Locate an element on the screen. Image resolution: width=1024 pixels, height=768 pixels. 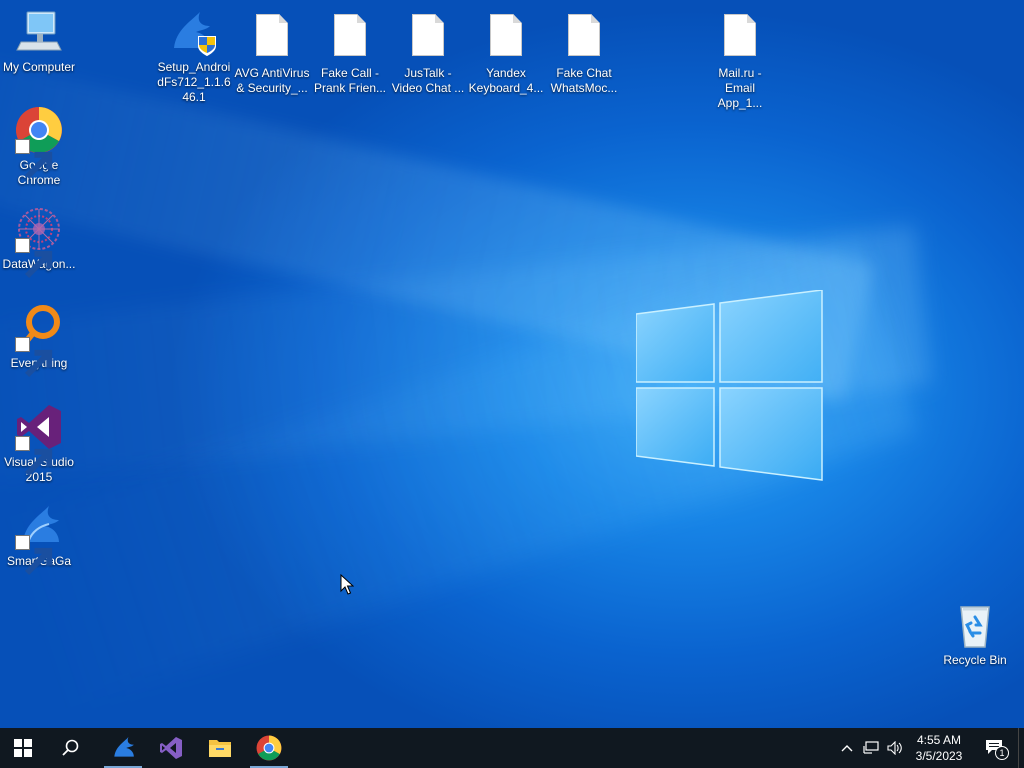
everything-search-icon is located at coordinates (39, 341).